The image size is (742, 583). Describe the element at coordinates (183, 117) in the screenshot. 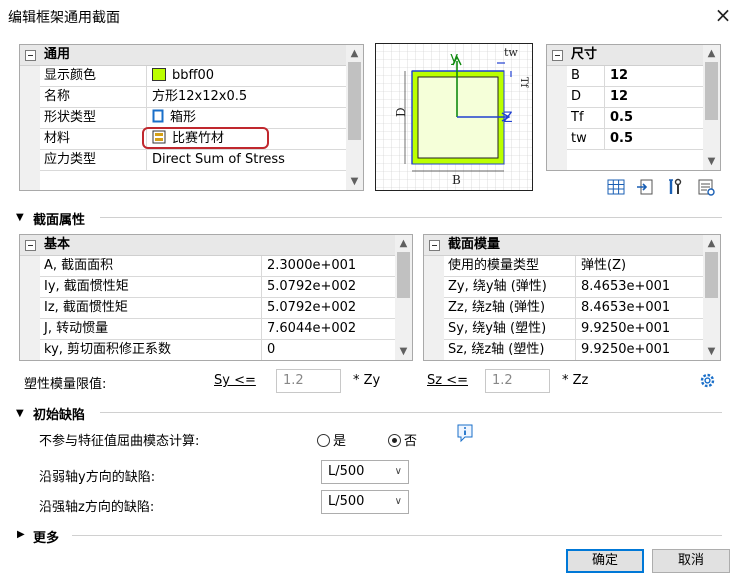

I see `shape-value: 箱形` at that location.